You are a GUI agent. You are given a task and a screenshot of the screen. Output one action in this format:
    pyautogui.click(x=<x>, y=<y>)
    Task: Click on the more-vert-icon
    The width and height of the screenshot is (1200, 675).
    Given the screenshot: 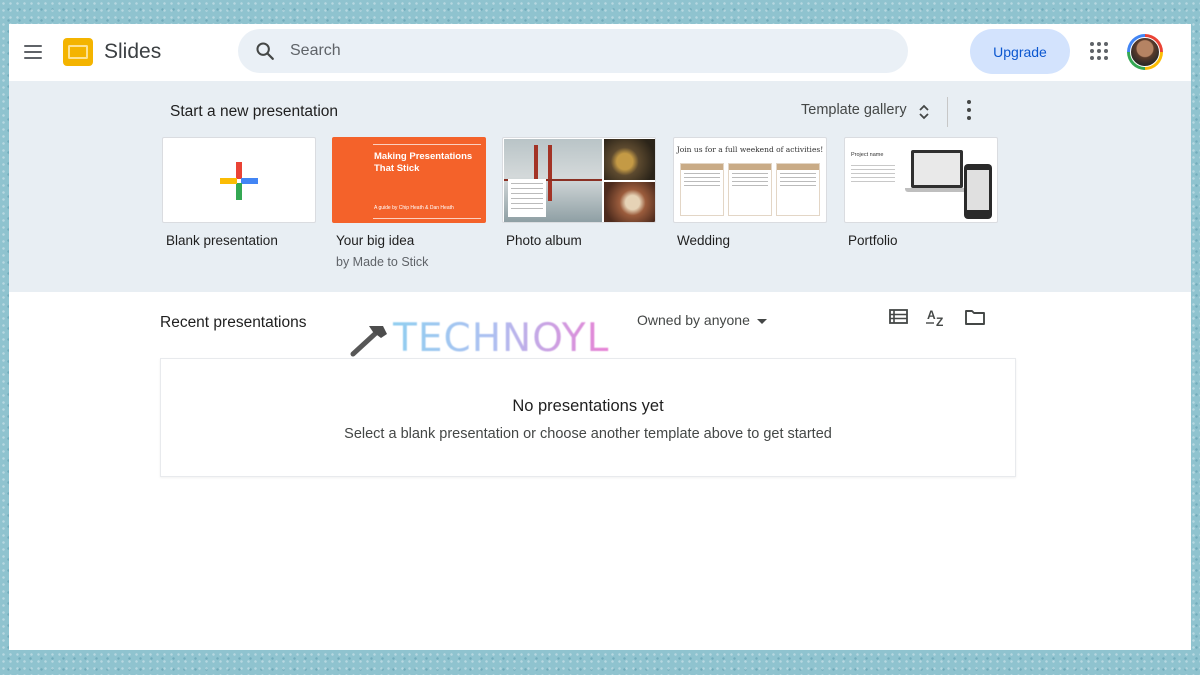 What is the action you would take?
    pyautogui.click(x=969, y=110)
    